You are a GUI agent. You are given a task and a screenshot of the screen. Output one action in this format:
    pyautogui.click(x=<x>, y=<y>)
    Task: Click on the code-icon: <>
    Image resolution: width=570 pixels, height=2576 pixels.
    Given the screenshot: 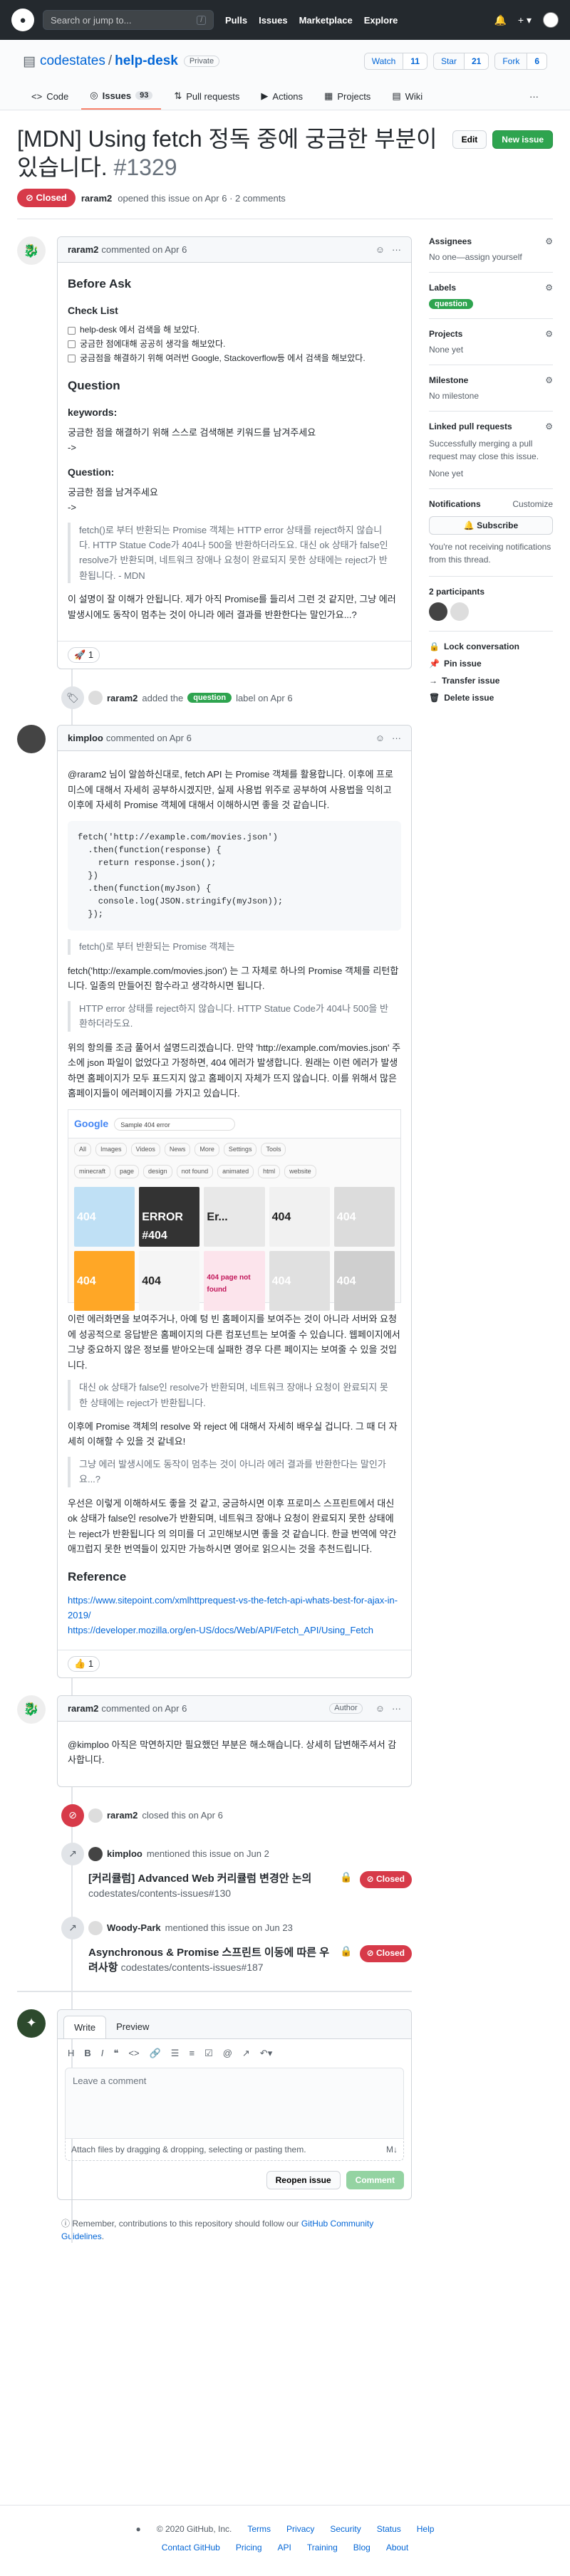 What is the action you would take?
    pyautogui.click(x=133, y=2053)
    